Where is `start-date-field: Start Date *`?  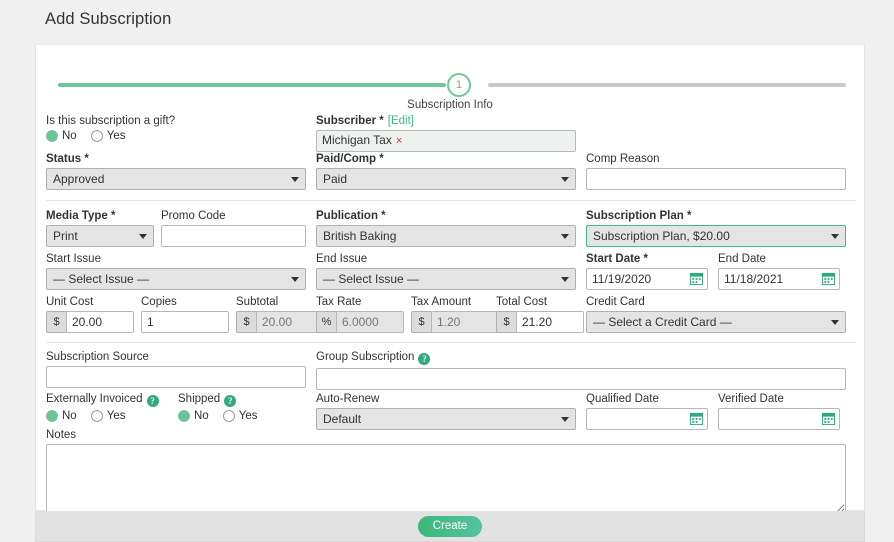 start-date-field: Start Date * is located at coordinates (647, 271).